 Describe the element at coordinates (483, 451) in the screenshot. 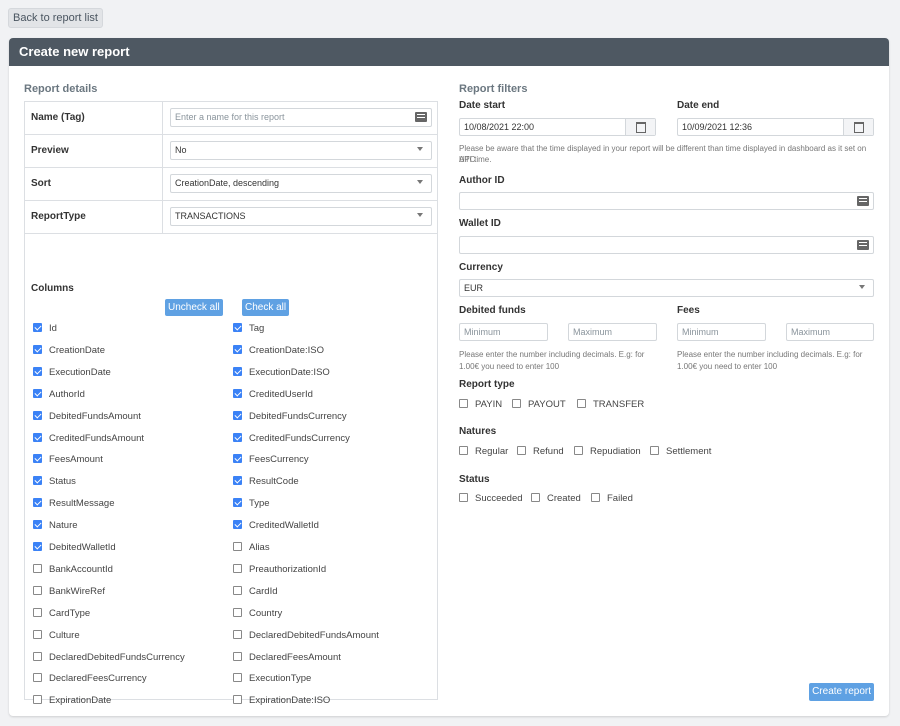

I see `nature-option: Regular` at that location.